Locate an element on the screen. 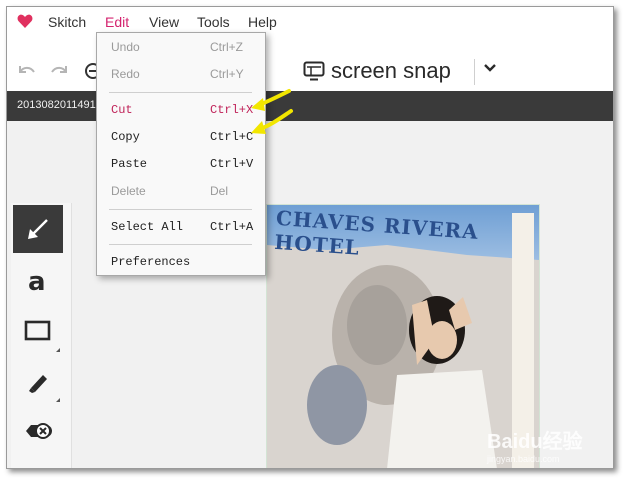  eraser-tool is located at coordinates (38, 431).